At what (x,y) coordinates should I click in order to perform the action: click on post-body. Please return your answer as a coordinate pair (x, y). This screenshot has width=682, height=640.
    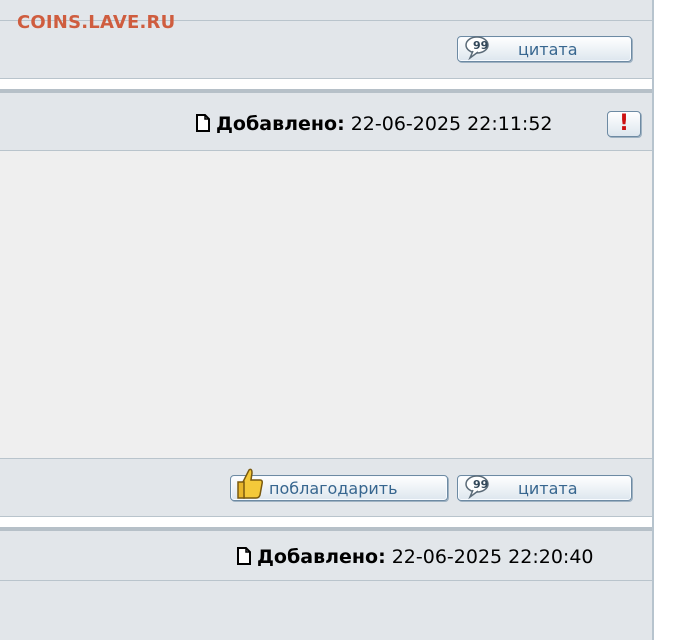
    Looking at the image, I should click on (326, 610).